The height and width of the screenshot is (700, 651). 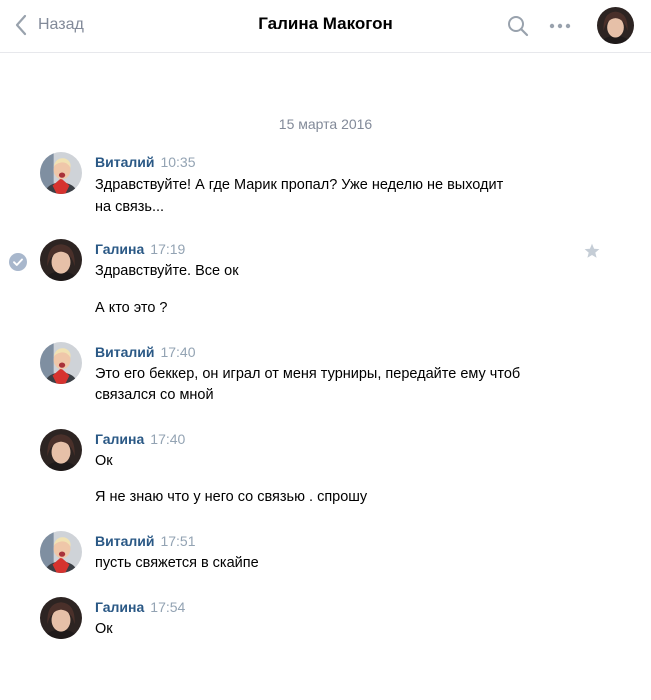 I want to click on message-meta: Виталий 17:40, so click(x=145, y=352).